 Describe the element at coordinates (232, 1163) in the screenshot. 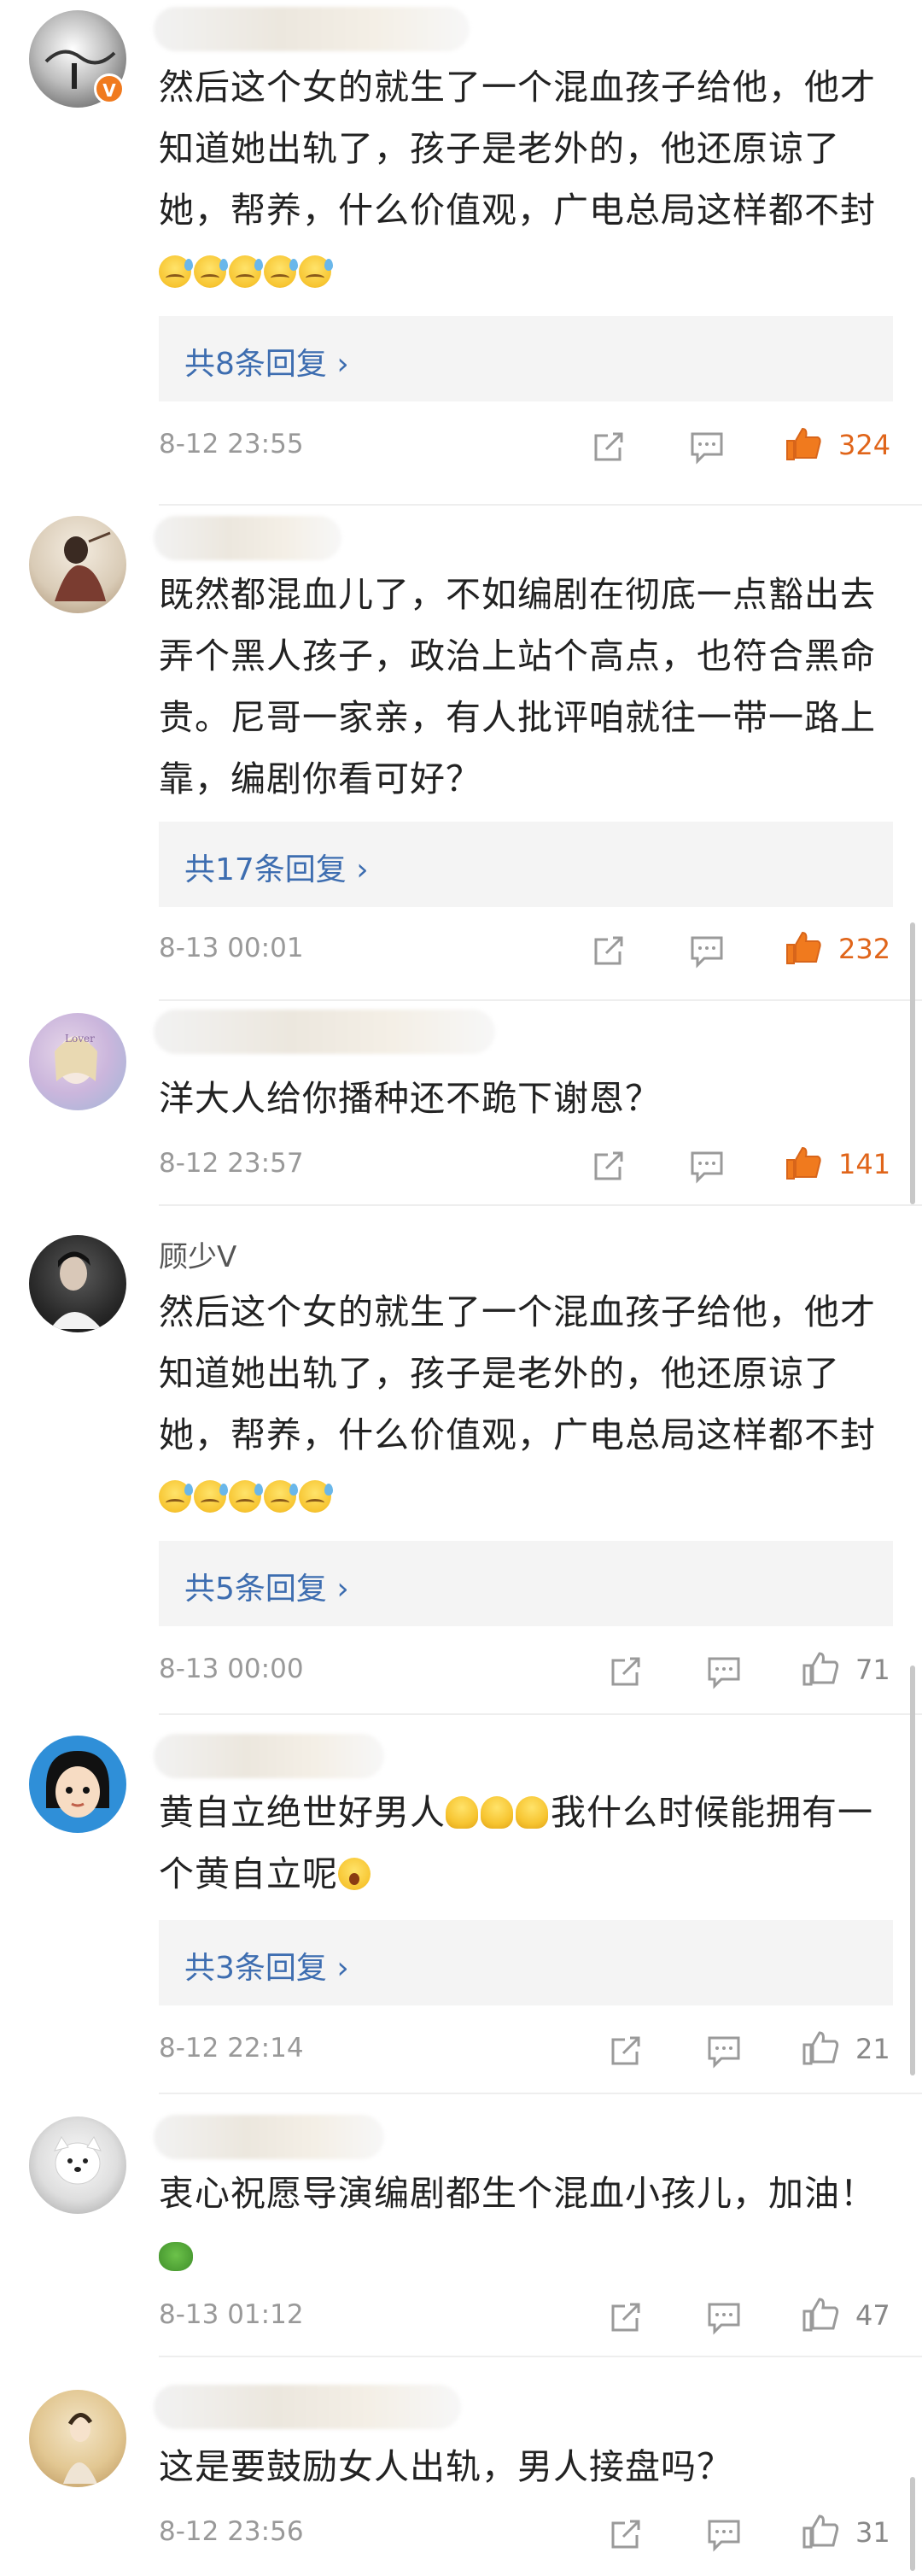

I see `comment-date: 8-12 23:57` at that location.